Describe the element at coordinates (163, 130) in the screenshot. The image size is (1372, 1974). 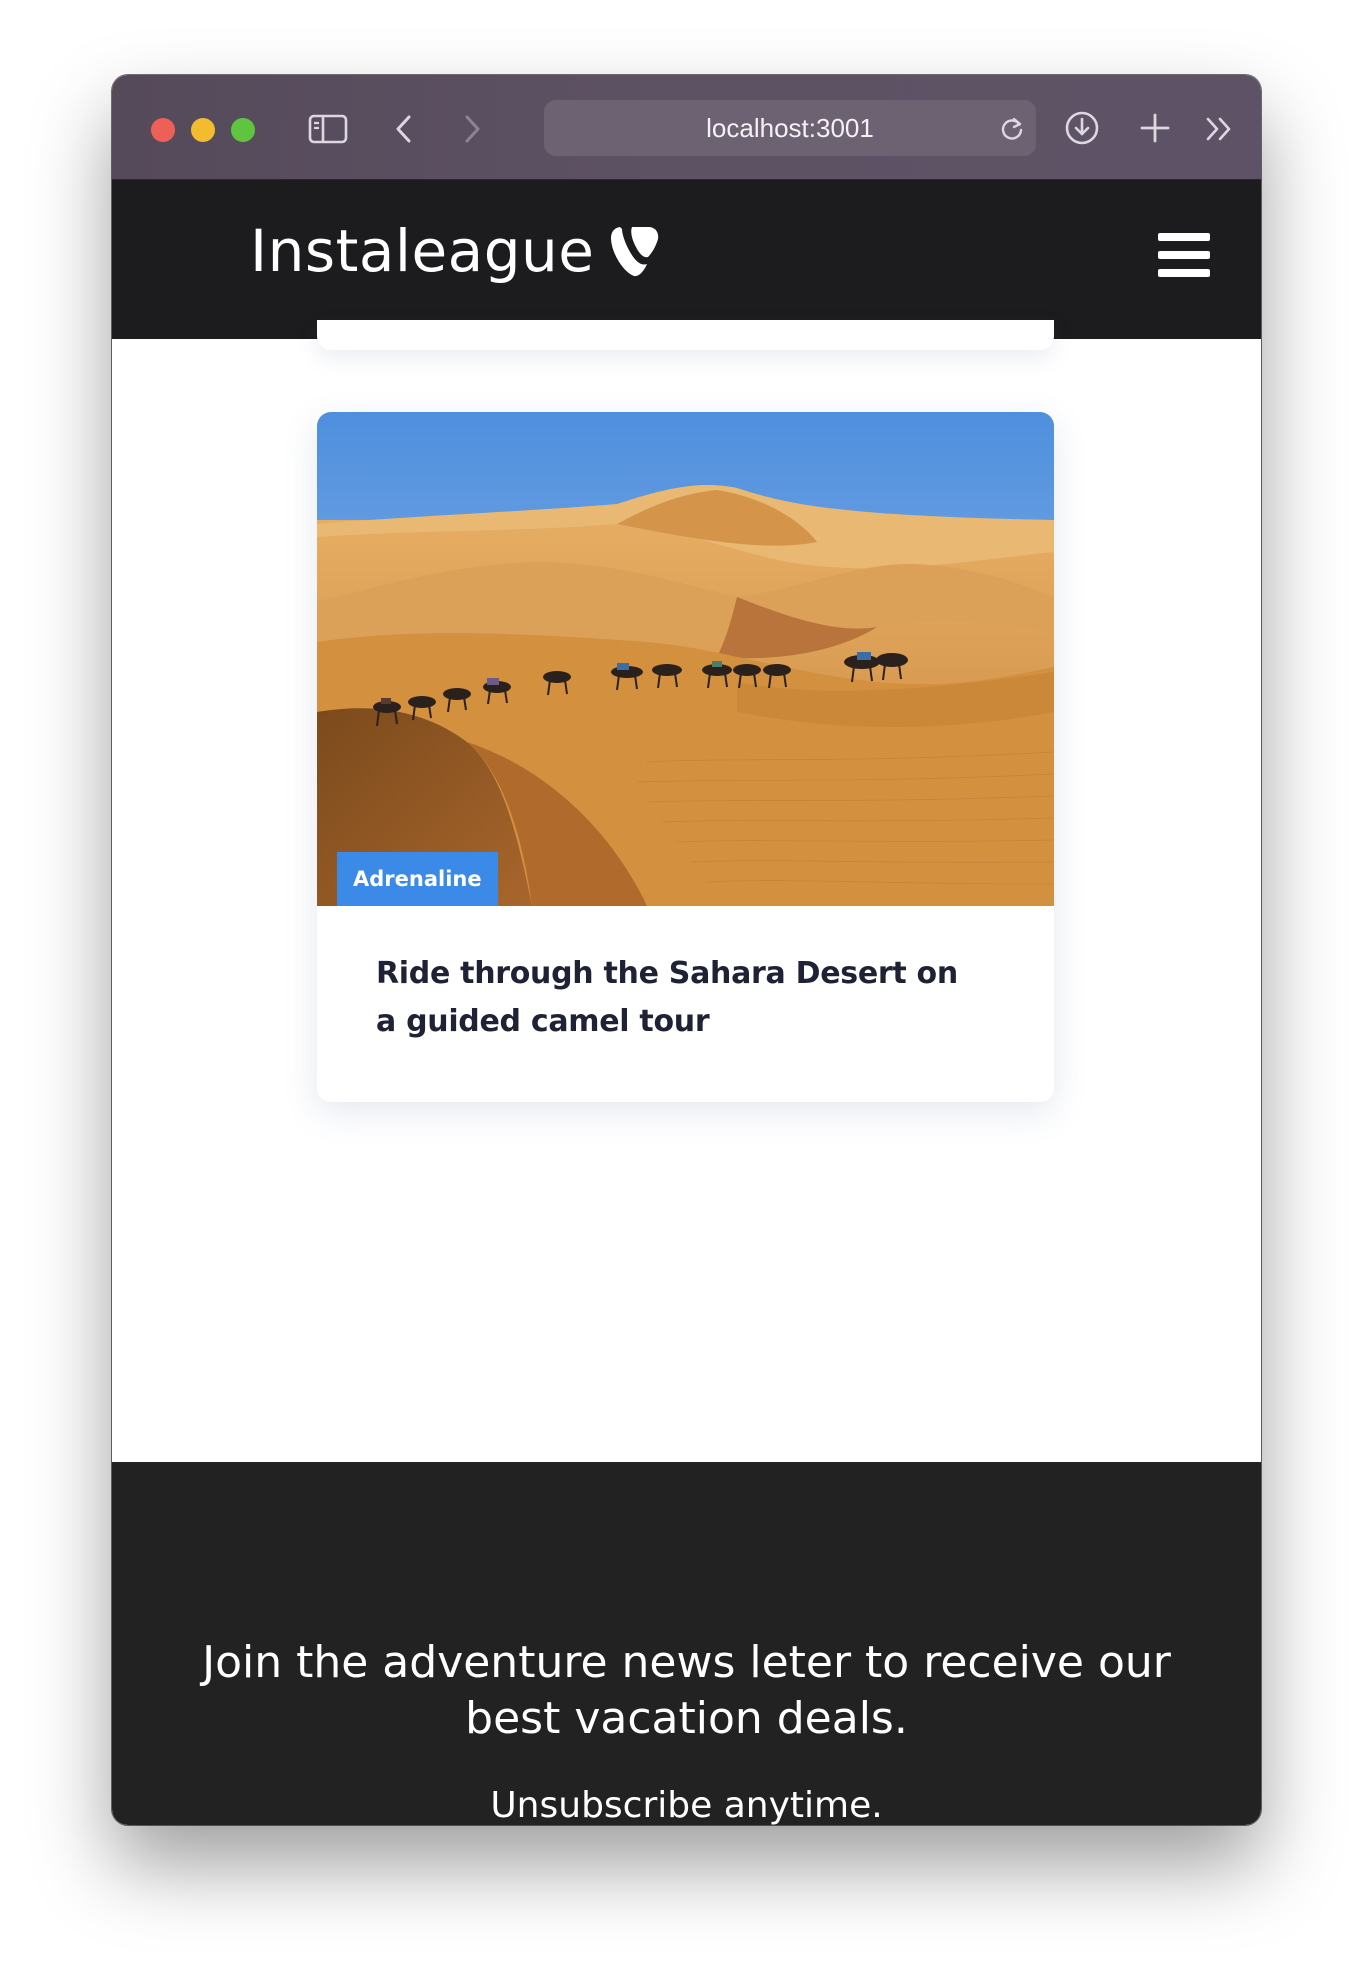
I see `close-window-button` at that location.